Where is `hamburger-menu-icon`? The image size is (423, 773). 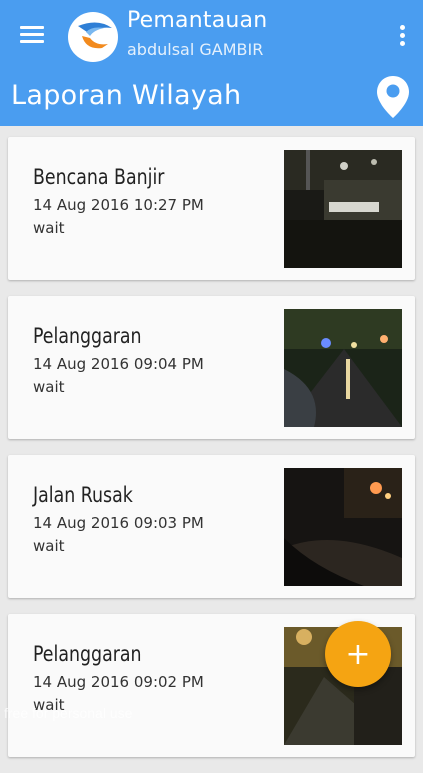 hamburger-menu-icon is located at coordinates (32, 35).